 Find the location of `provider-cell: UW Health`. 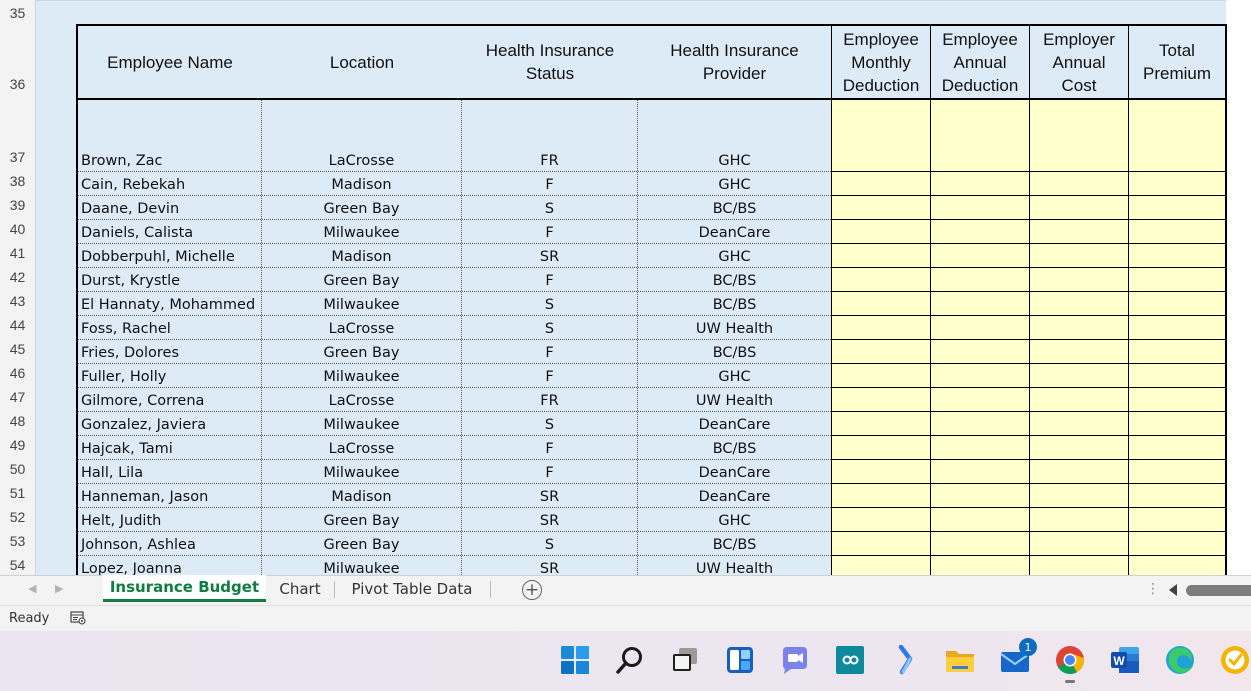

provider-cell: UW Health is located at coordinates (734, 327).